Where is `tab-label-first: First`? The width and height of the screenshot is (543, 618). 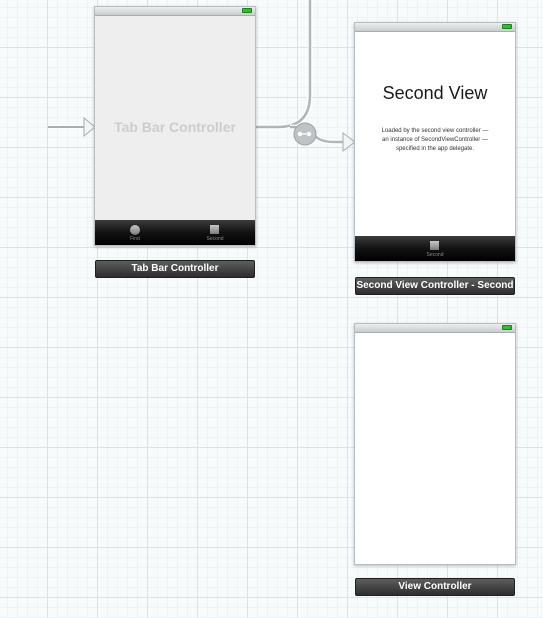
tab-label-first: First is located at coordinates (135, 239).